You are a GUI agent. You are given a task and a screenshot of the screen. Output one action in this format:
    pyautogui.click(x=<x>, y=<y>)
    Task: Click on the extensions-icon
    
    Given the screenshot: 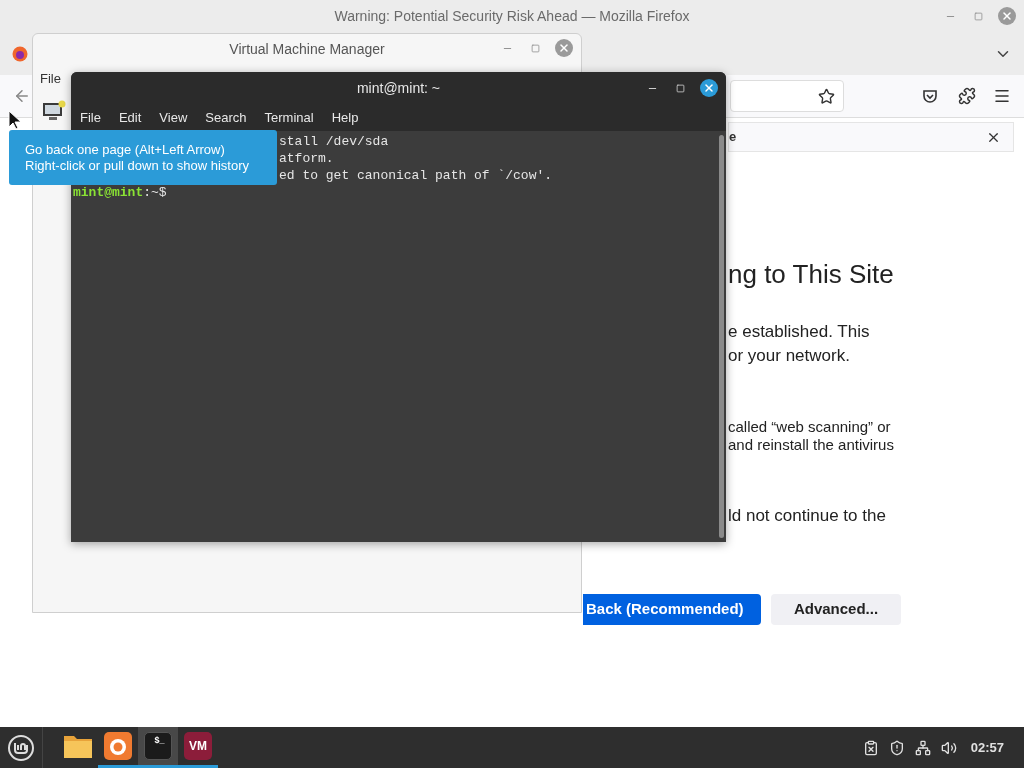 What is the action you would take?
    pyautogui.click(x=967, y=96)
    